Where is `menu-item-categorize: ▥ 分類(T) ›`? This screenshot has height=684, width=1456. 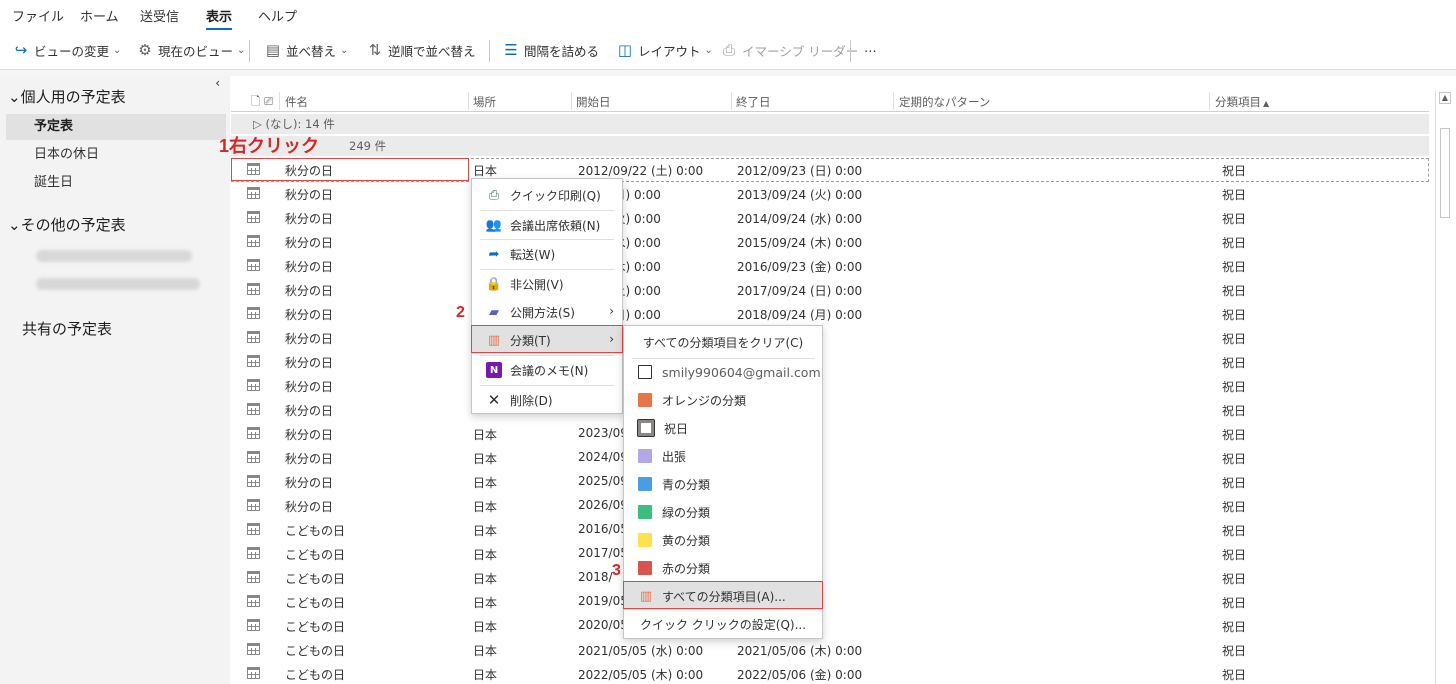
menu-item-categorize: ▥ 分類(T) › is located at coordinates (547, 340).